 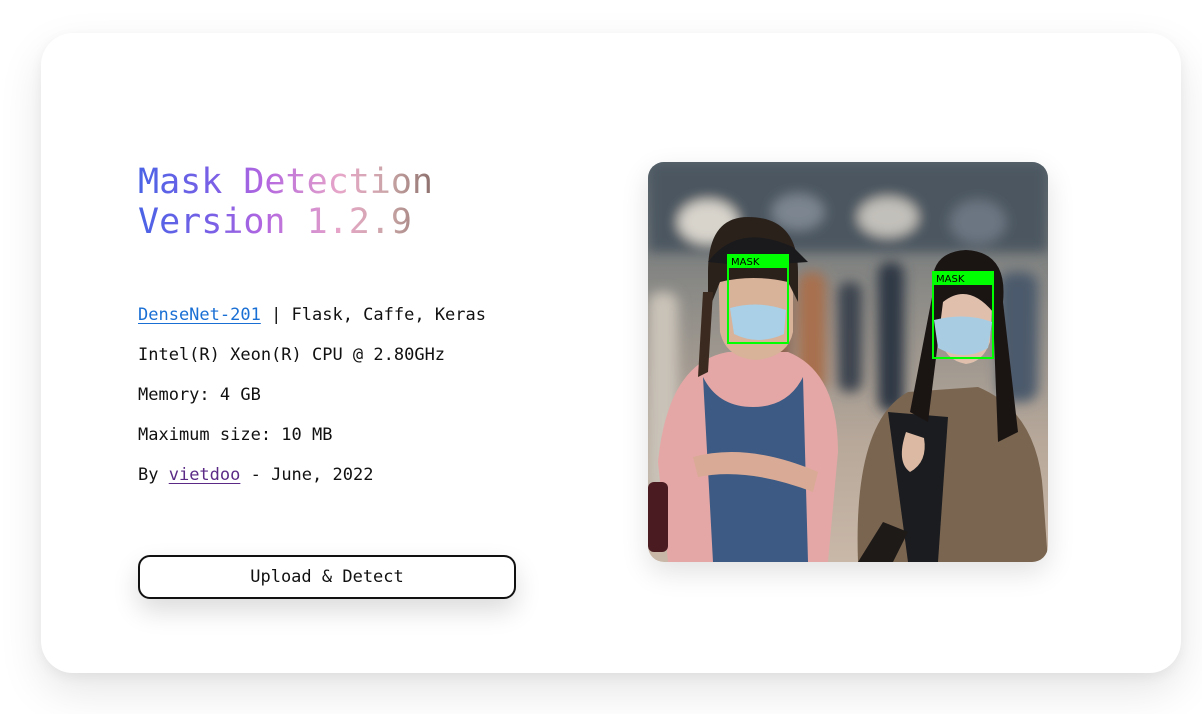 What do you see at coordinates (205, 475) in the screenshot?
I see `author-link: vietdoo` at bounding box center [205, 475].